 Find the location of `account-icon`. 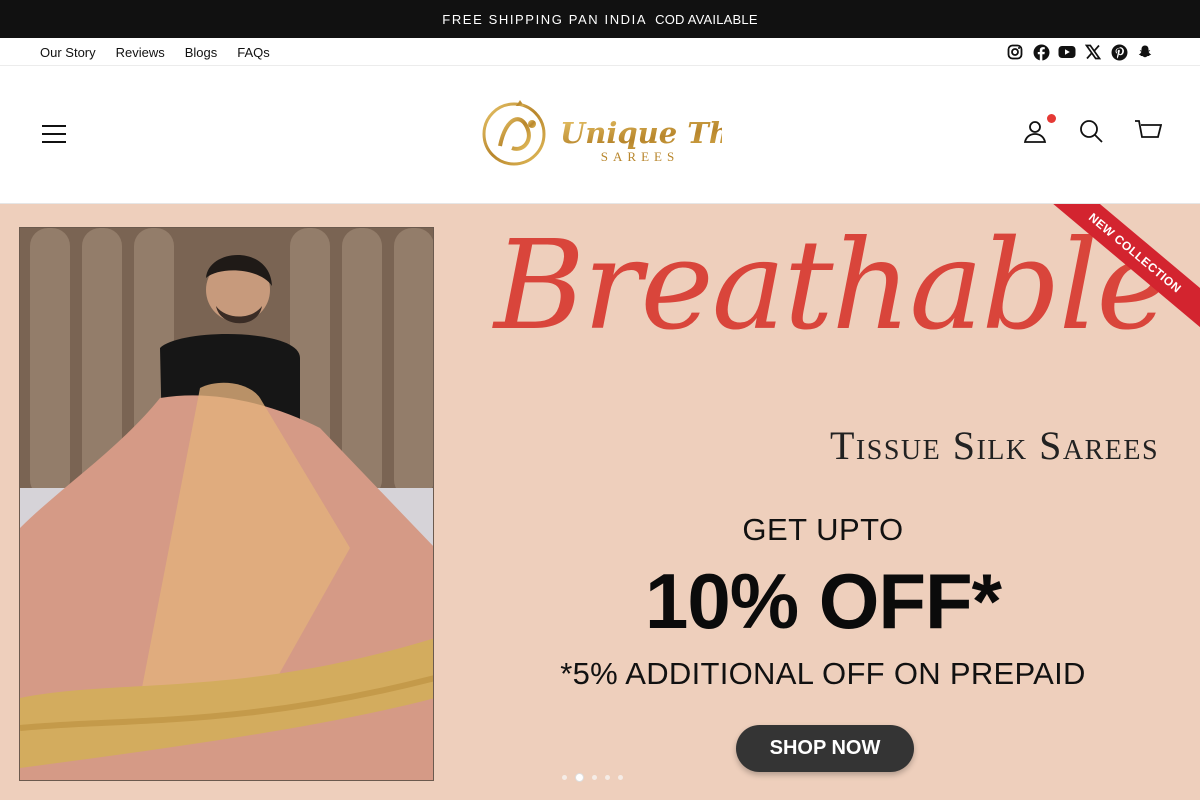

account-icon is located at coordinates (1039, 129).